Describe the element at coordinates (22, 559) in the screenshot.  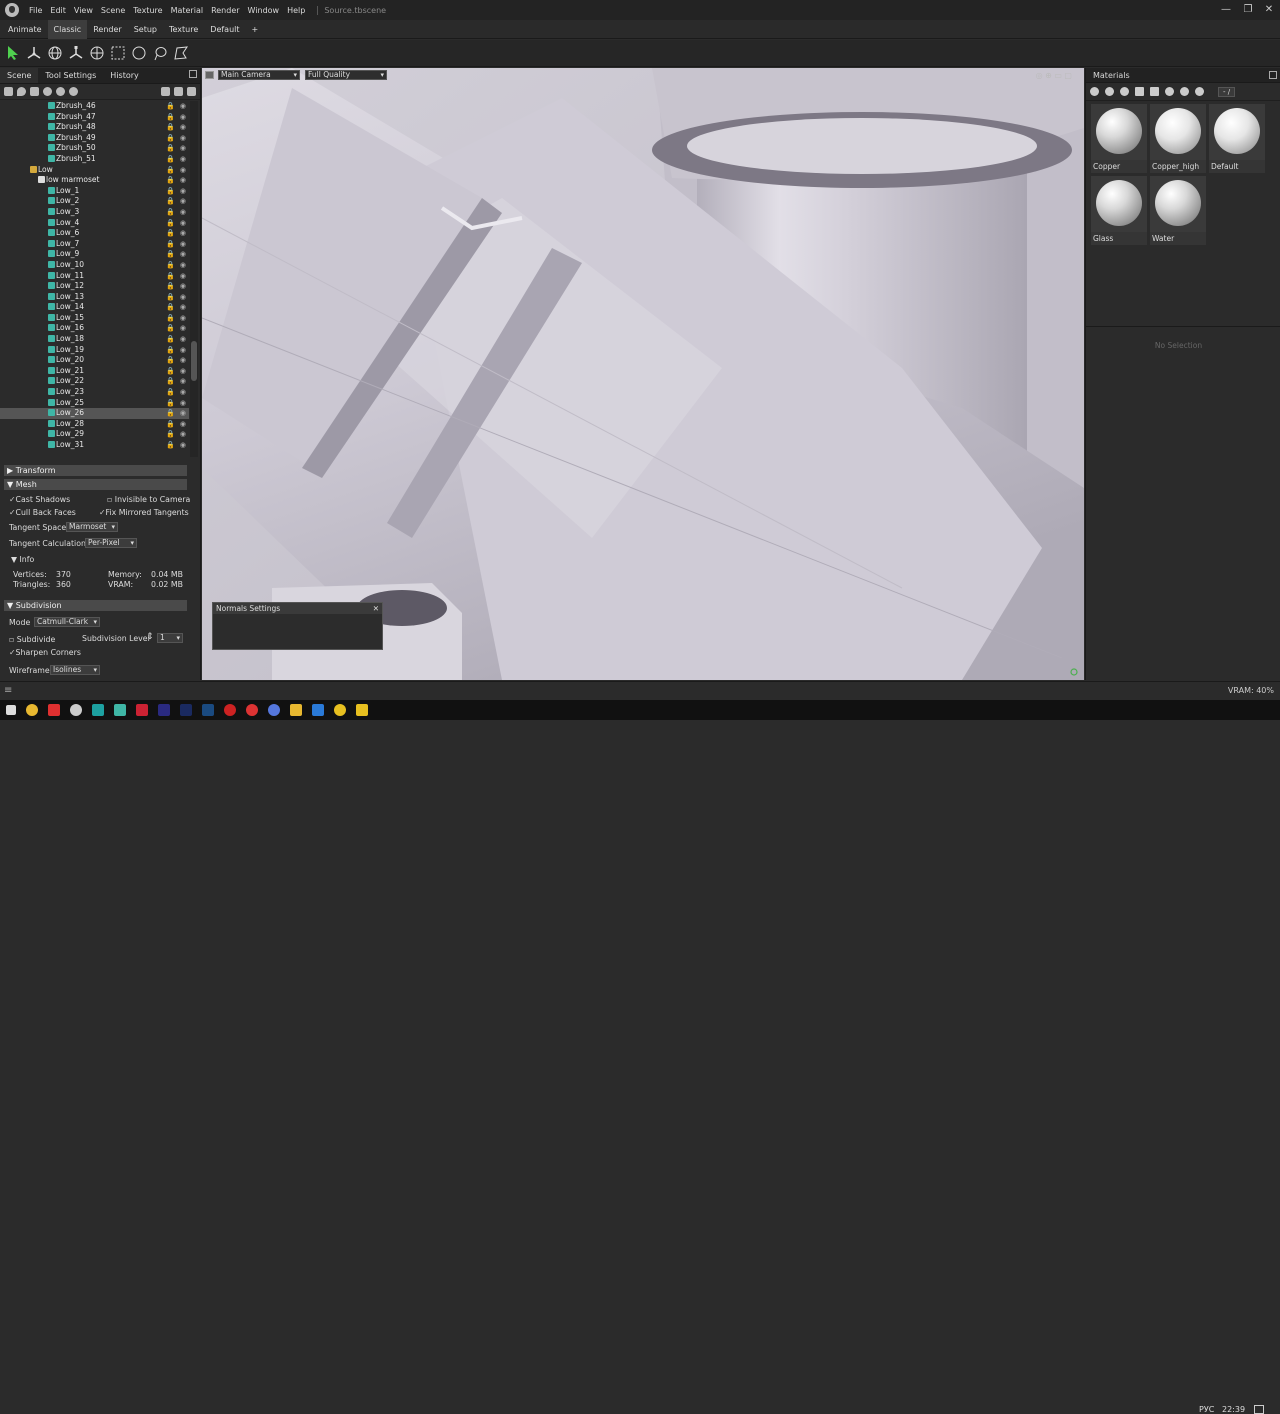
I see `info-section: ▼ Info` at that location.